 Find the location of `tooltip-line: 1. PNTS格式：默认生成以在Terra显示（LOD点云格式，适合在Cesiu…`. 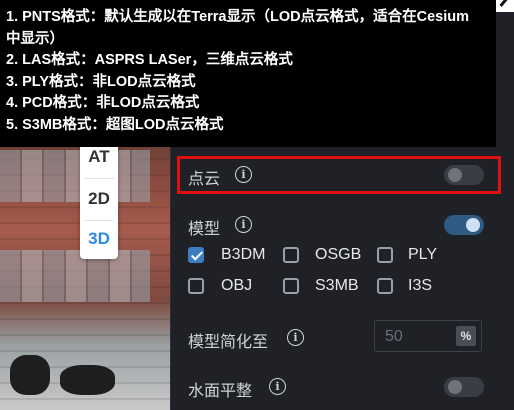

tooltip-line: 1. PNTS格式：默认生成以在Terra显示（LOD点云格式，适合在Cesiu… is located at coordinates (237, 17).